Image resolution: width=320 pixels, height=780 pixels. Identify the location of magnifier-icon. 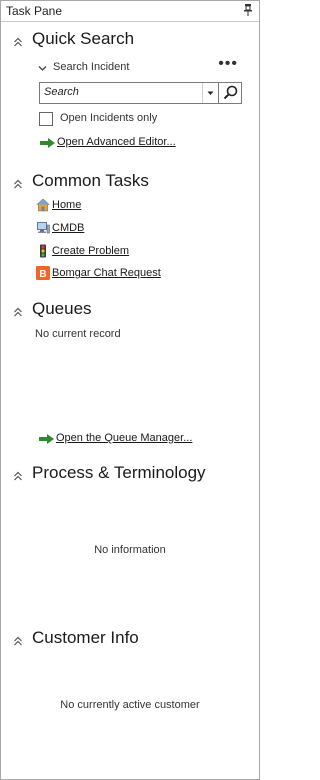
(230, 92).